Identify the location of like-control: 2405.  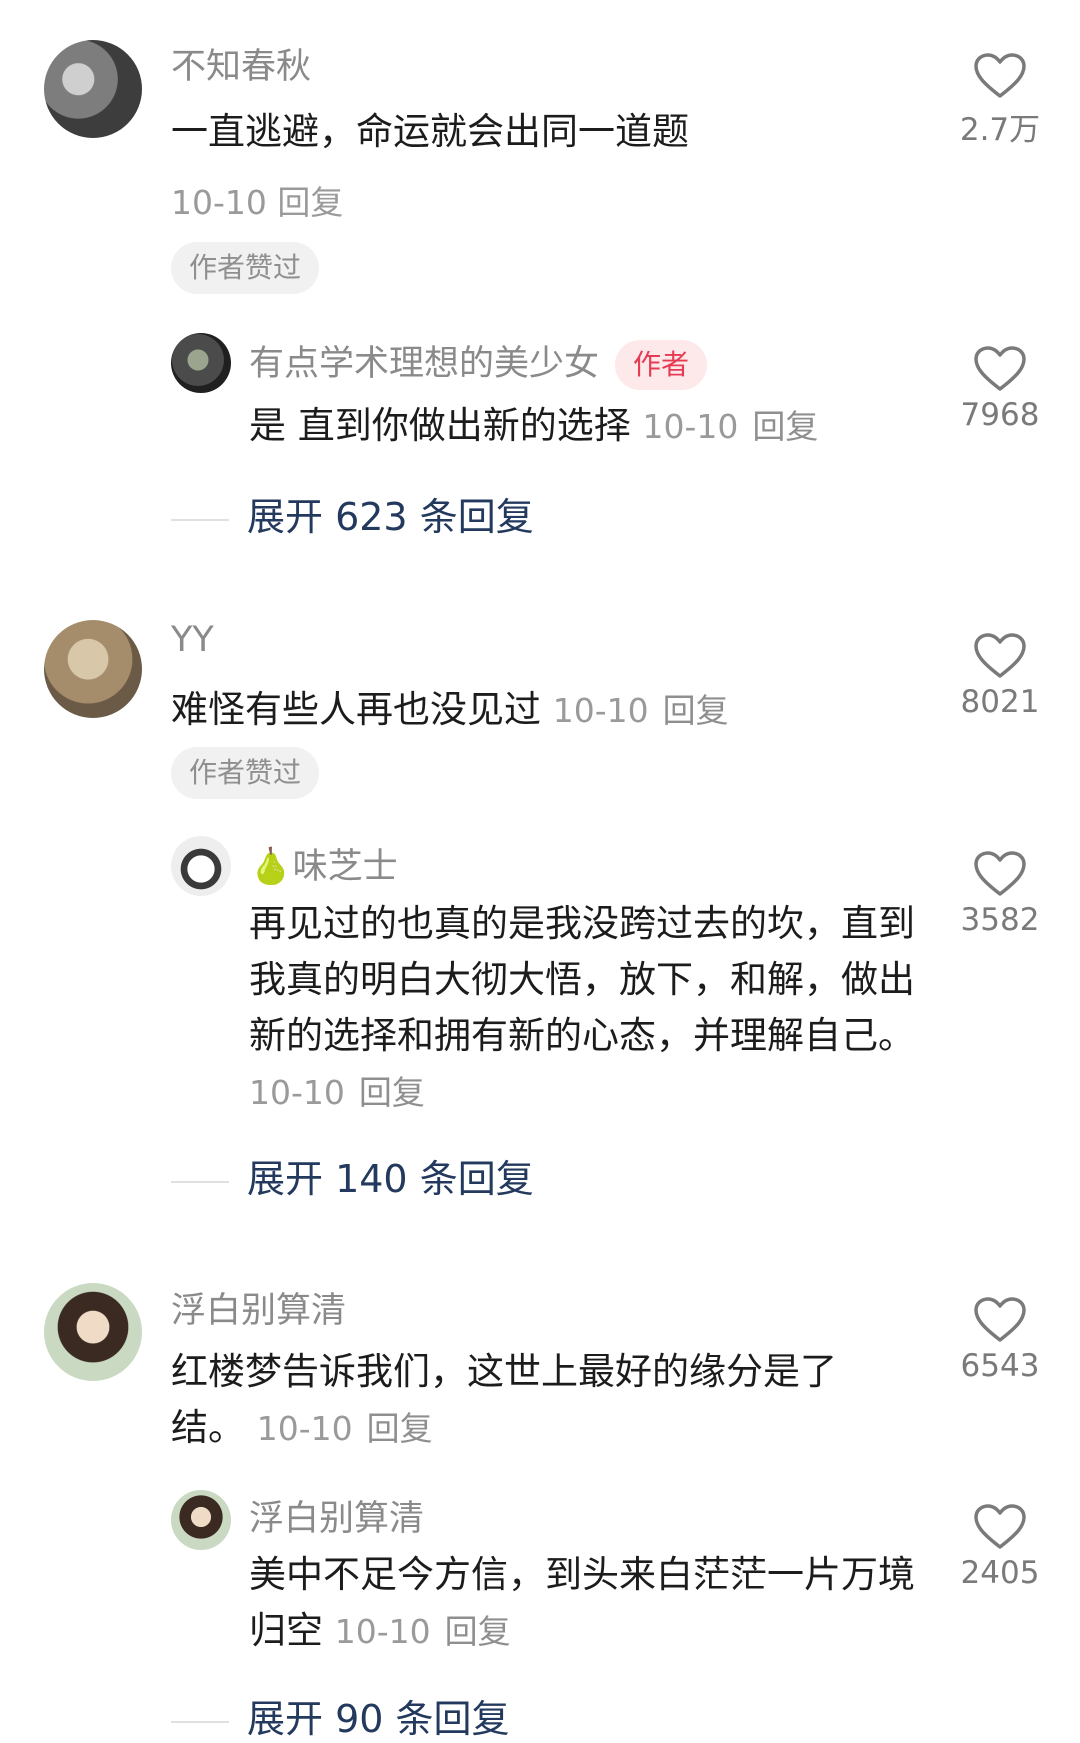
(1000, 1547).